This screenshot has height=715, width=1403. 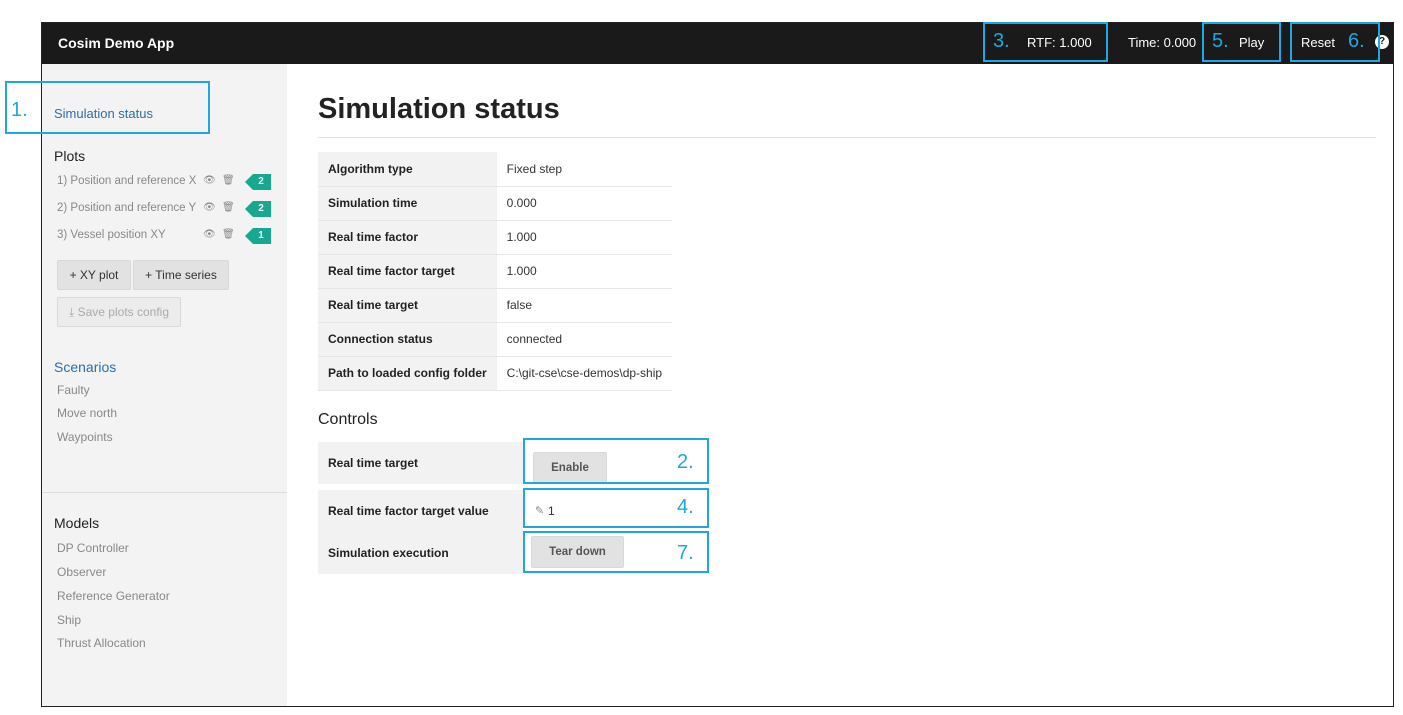 What do you see at coordinates (126, 181) in the screenshot?
I see `plot-label: 1) Position and reference X` at bounding box center [126, 181].